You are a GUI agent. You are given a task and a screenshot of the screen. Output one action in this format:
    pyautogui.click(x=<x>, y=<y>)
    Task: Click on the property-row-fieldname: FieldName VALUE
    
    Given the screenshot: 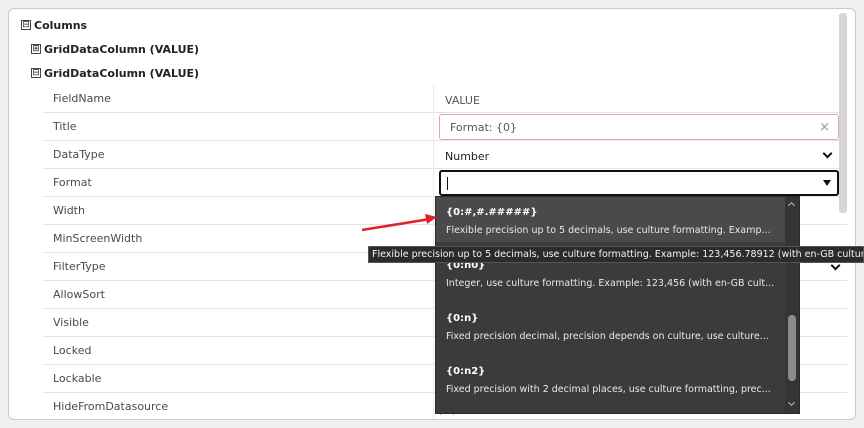 What is the action you would take?
    pyautogui.click(x=445, y=99)
    